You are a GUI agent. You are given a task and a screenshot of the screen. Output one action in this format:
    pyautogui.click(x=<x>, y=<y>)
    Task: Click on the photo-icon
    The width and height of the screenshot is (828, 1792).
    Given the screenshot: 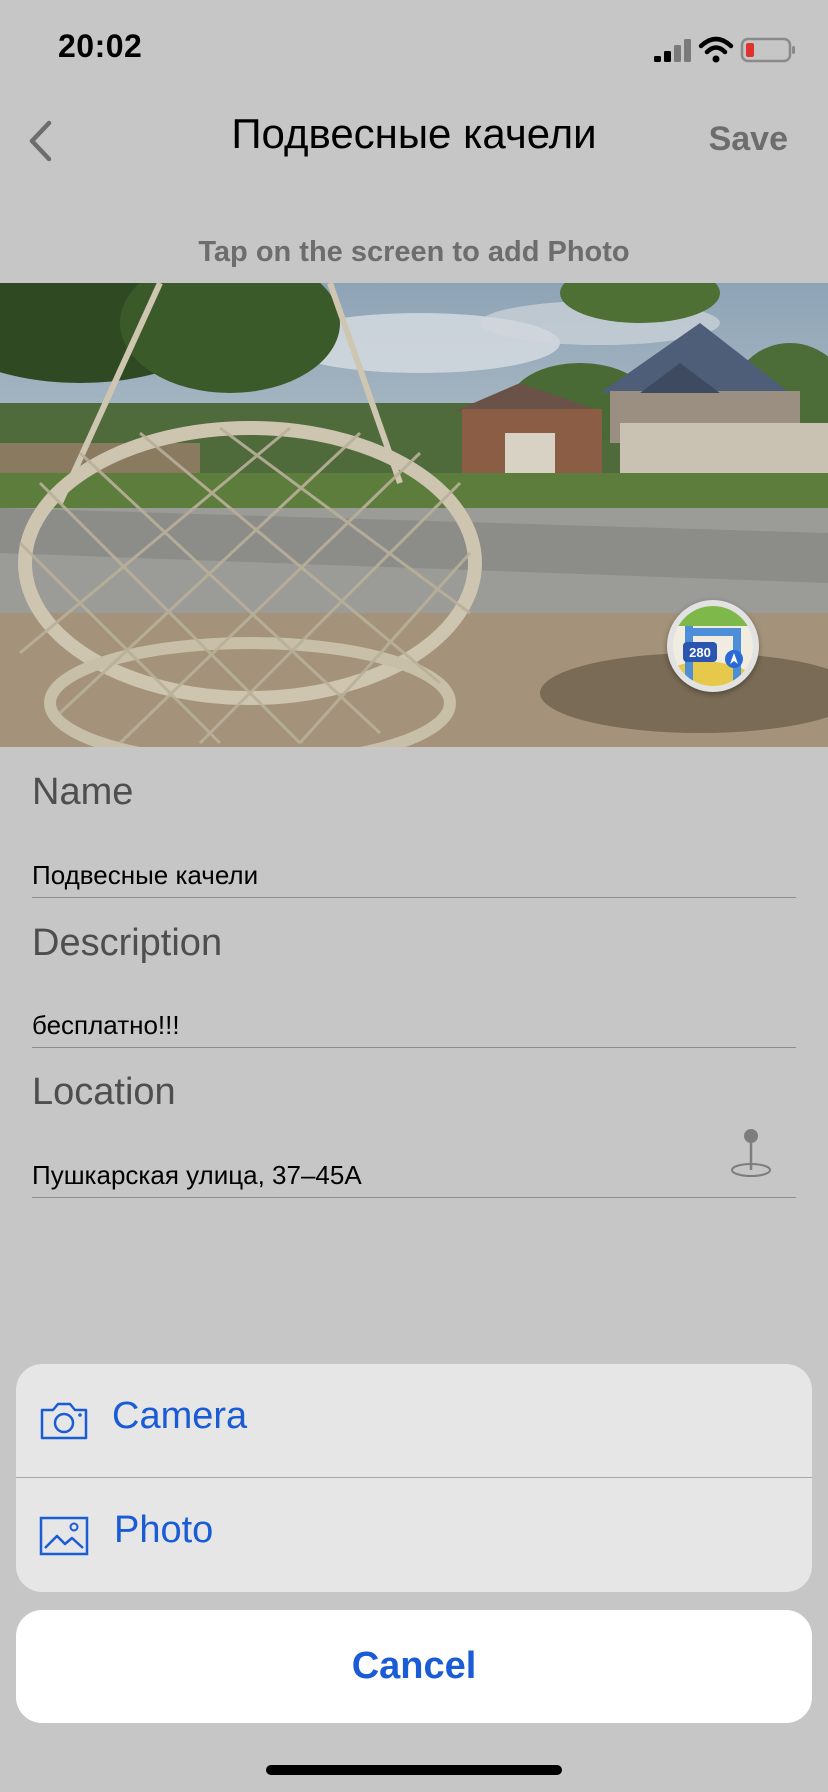 What is the action you would take?
    pyautogui.click(x=64, y=1536)
    